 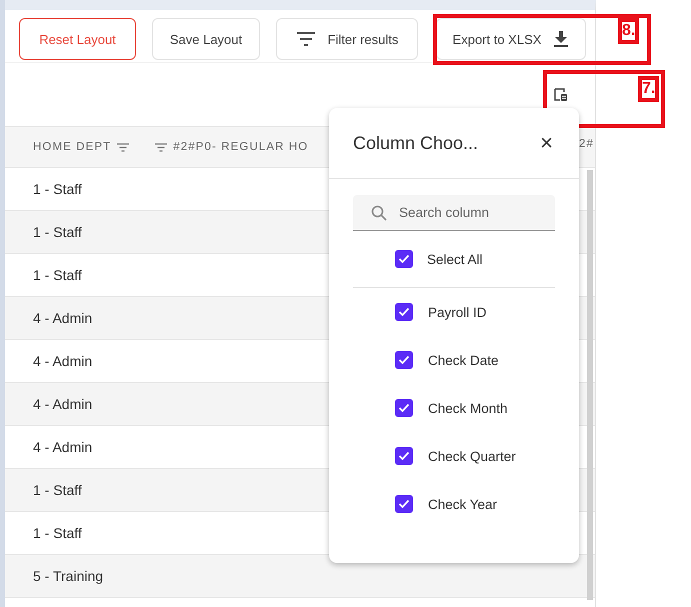 I want to click on close-button: ×, so click(x=546, y=143).